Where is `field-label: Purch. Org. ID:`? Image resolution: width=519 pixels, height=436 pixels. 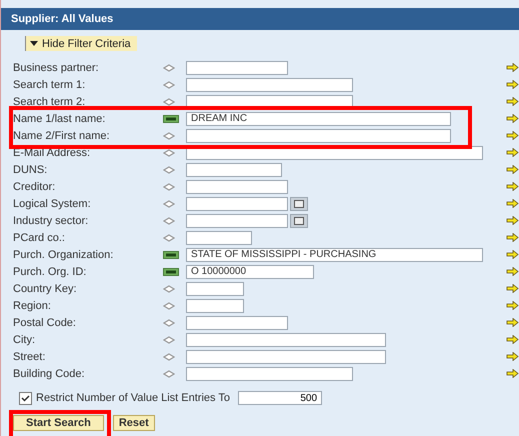 field-label: Purch. Org. ID: is located at coordinates (49, 272).